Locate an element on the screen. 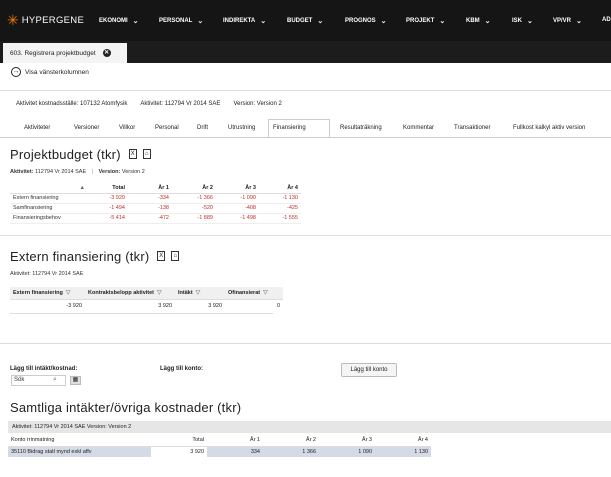 The width and height of the screenshot is (611, 477). nav-indirekta: INDIREKTA ⌄ is located at coordinates (244, 21).